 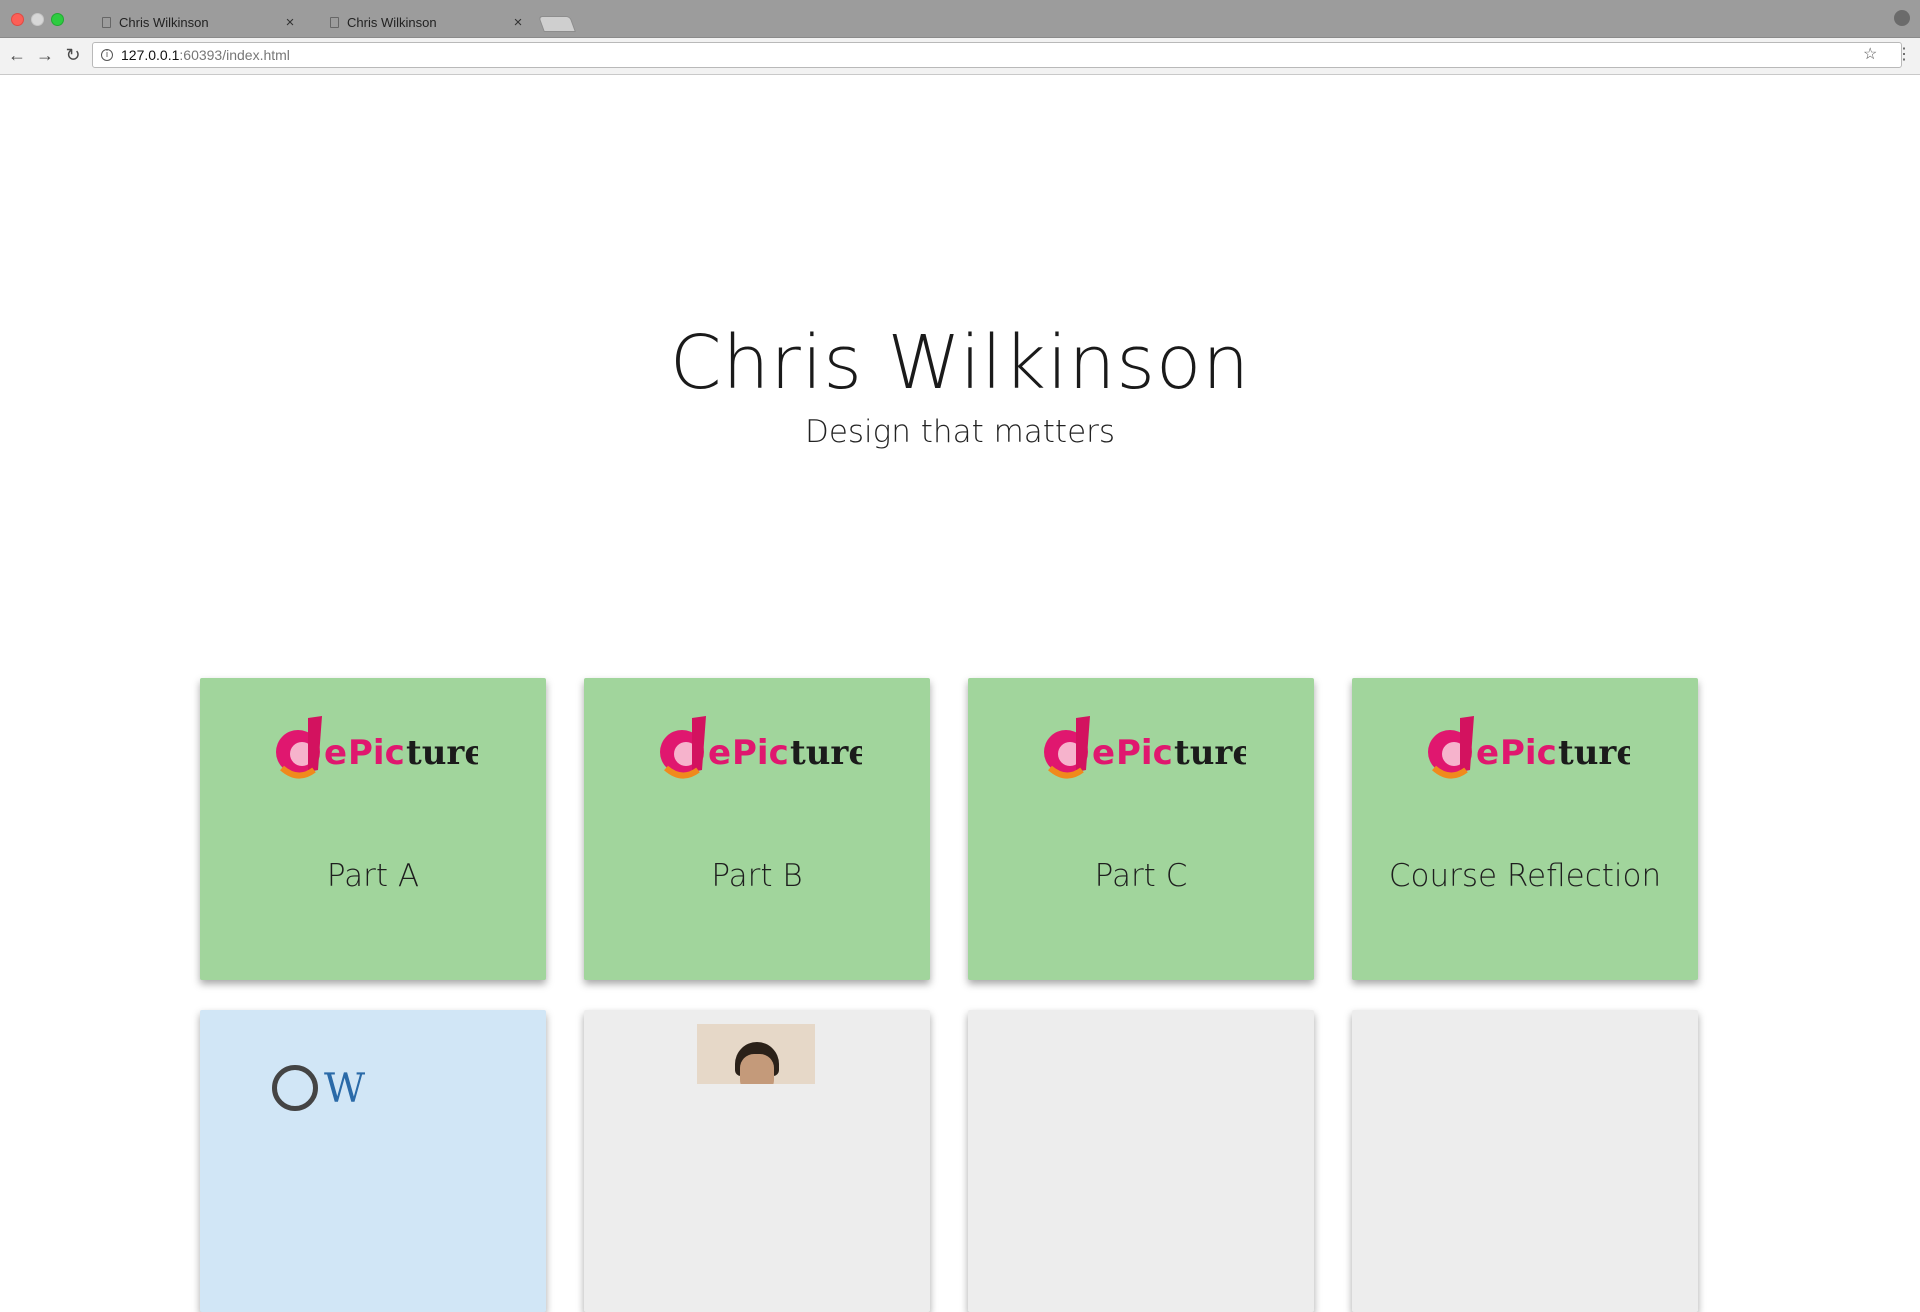 What do you see at coordinates (756, 1054) in the screenshot?
I see `portrait-image` at bounding box center [756, 1054].